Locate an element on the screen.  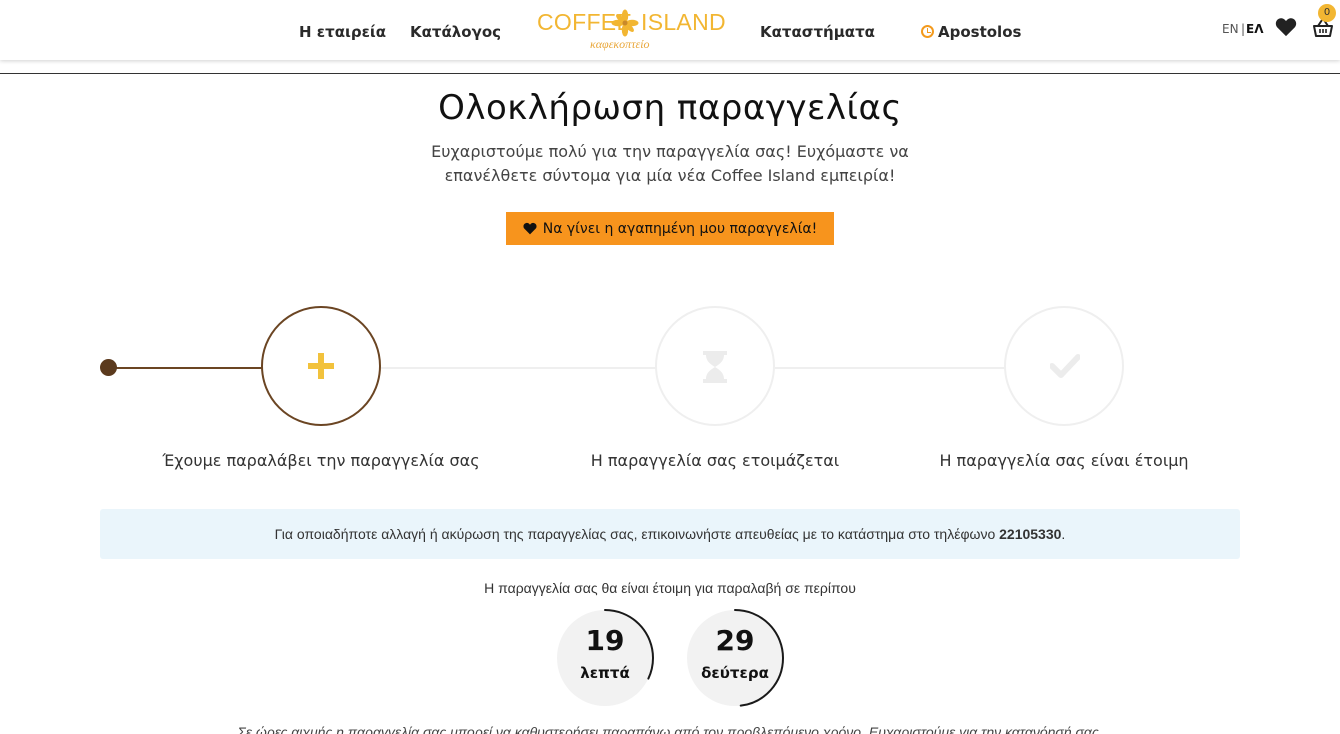
lang-el-link: ΕΛ is located at coordinates (1254, 29).